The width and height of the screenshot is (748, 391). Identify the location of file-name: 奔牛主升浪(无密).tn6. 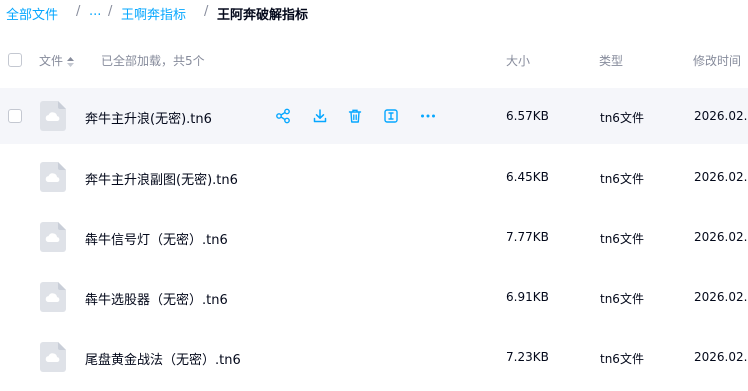
(148, 117).